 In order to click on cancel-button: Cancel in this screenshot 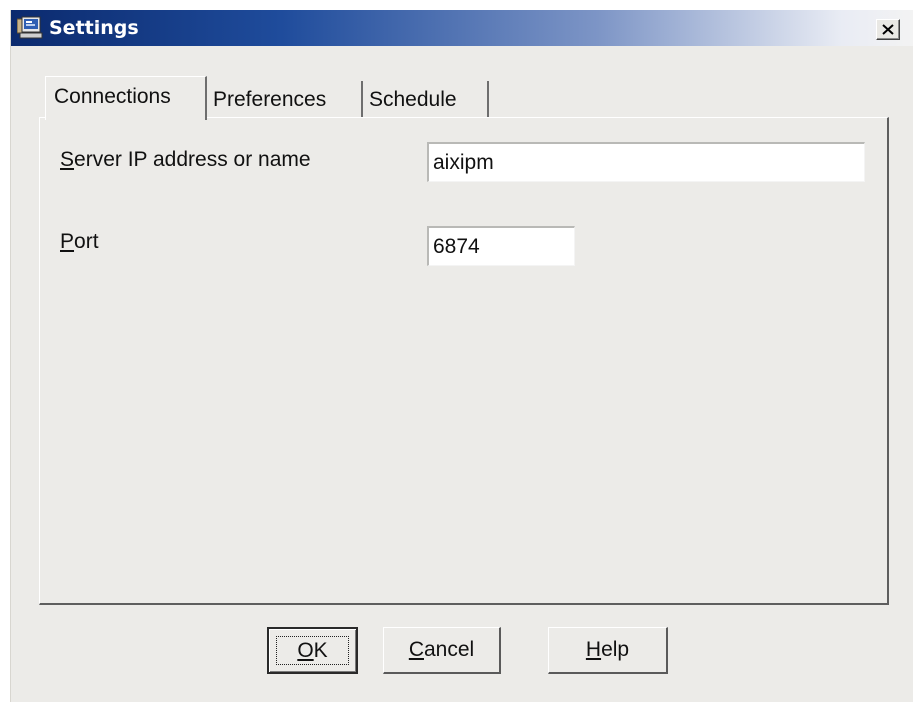, I will do `click(442, 650)`.